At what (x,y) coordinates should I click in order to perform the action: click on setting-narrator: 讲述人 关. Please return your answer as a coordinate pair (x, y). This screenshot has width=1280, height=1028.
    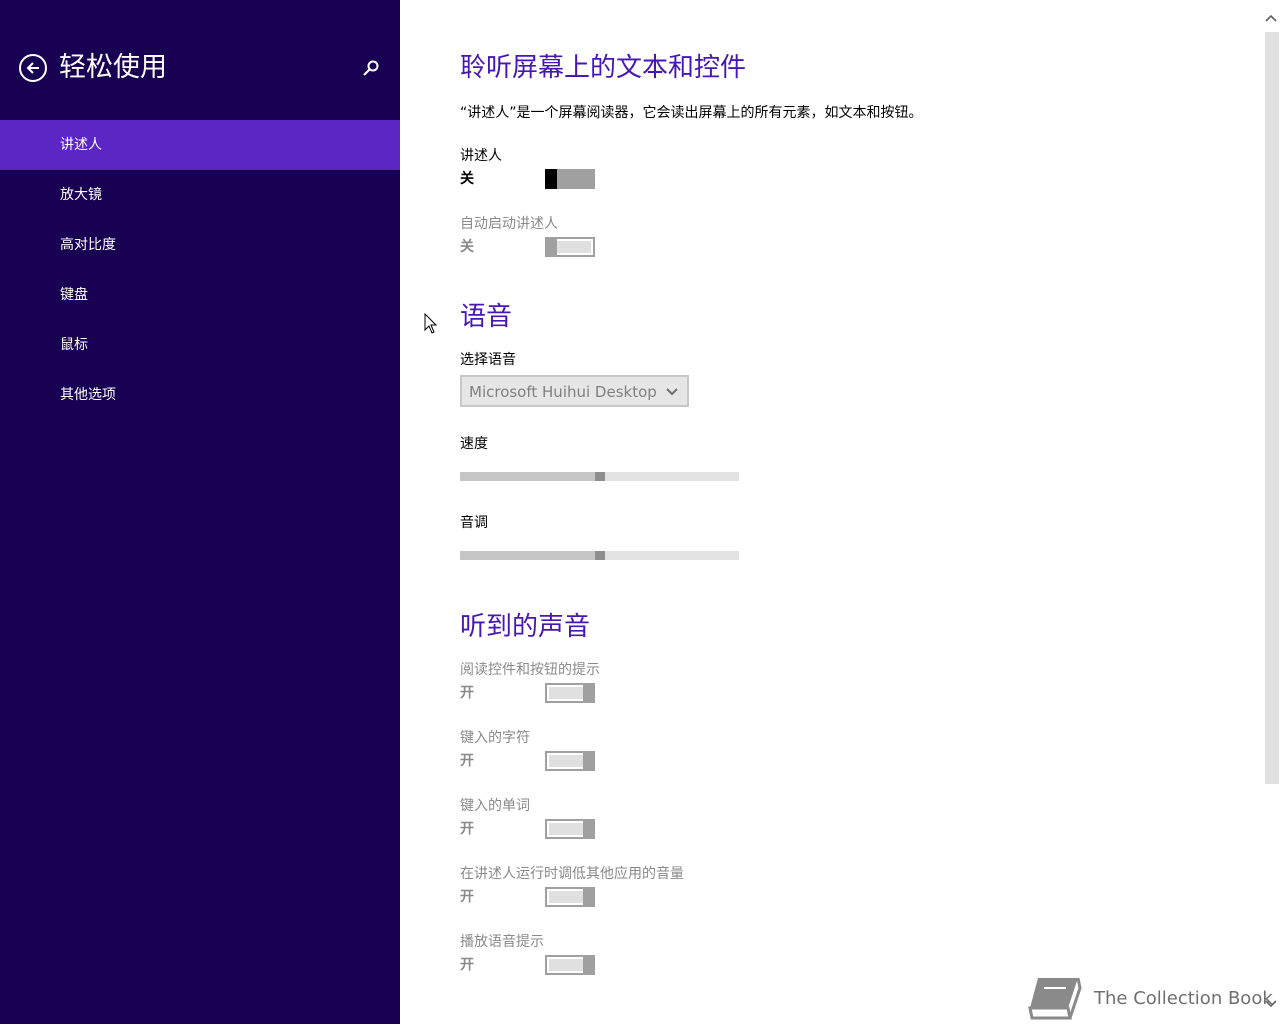
    Looking at the image, I should click on (660, 169).